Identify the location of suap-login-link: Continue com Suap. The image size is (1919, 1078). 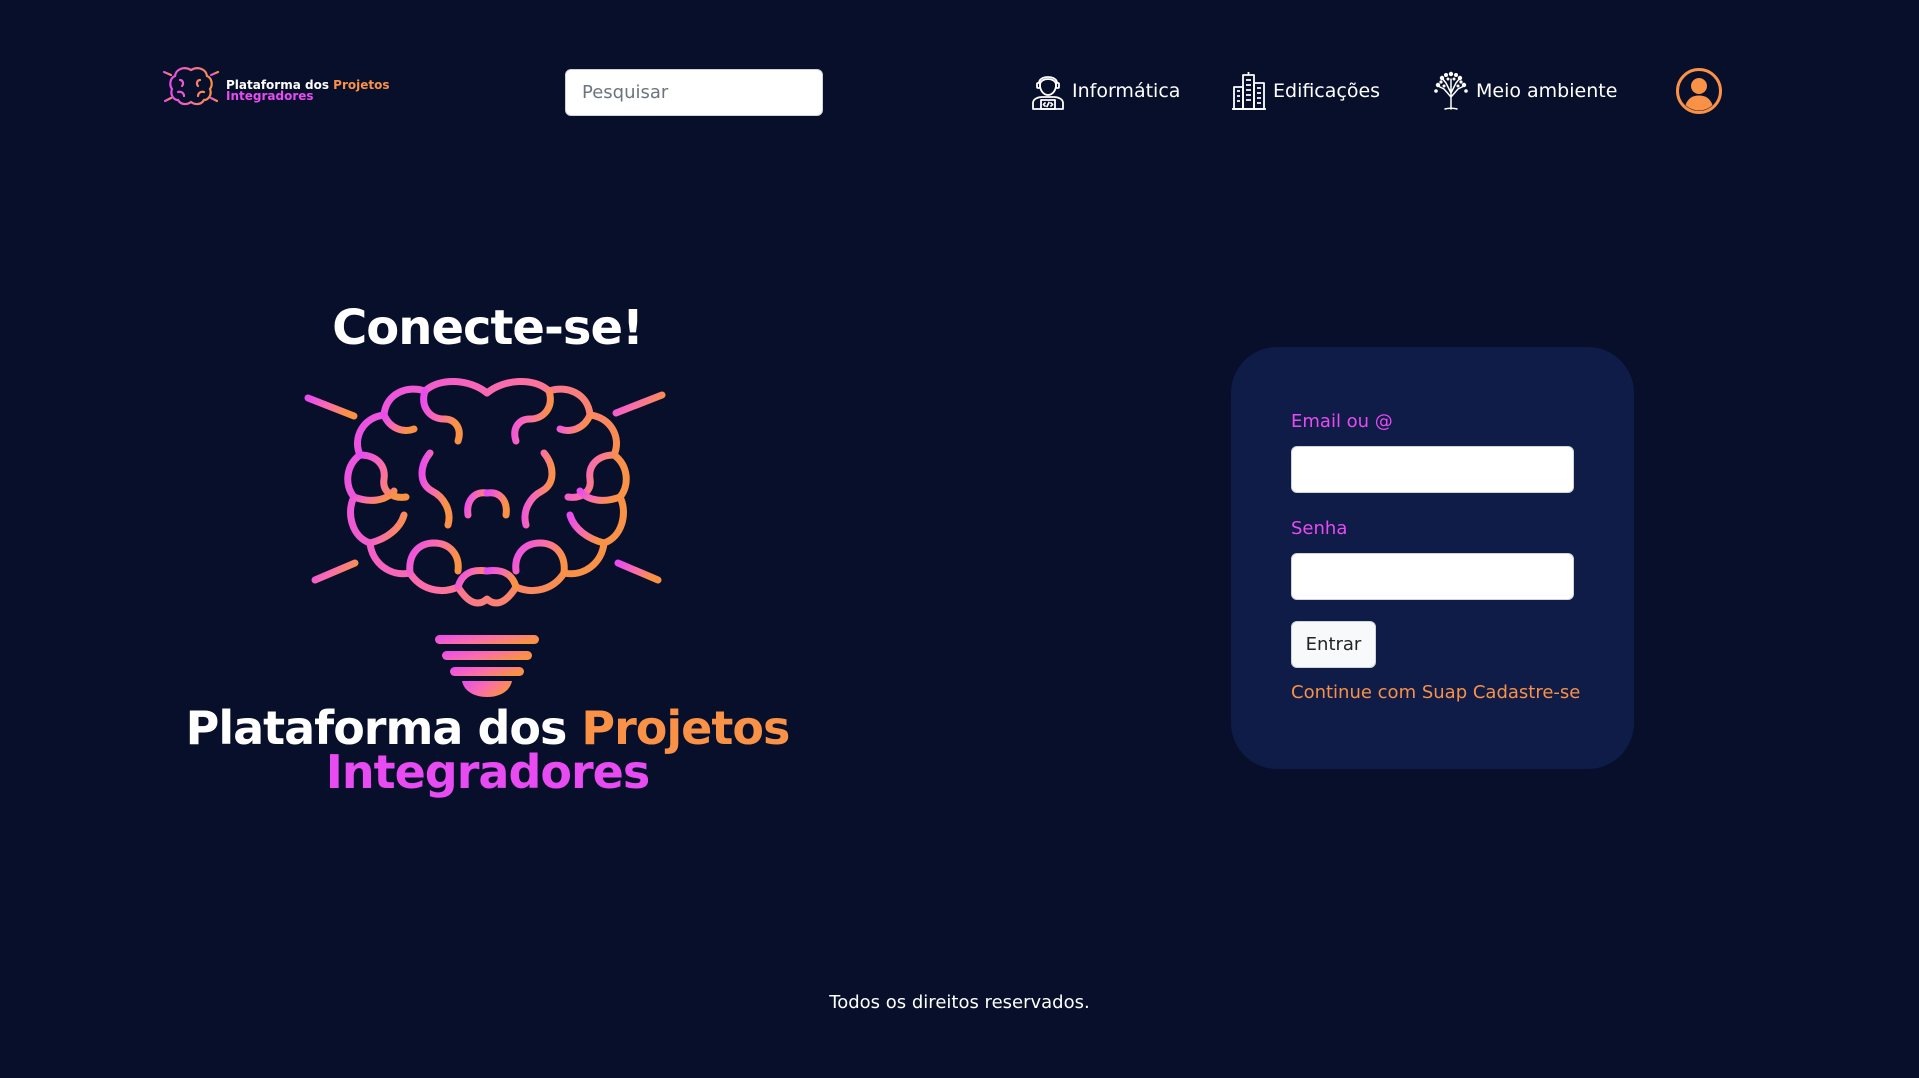
(1379, 692).